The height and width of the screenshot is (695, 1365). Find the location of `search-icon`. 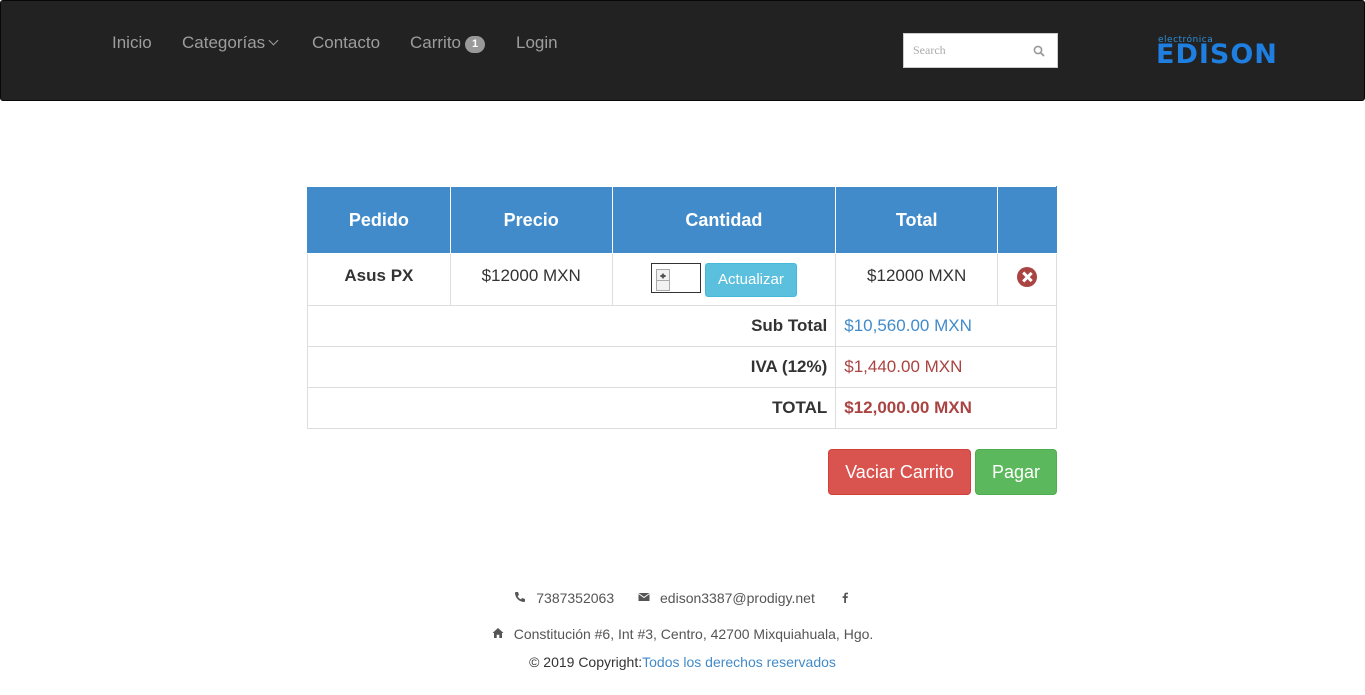

search-icon is located at coordinates (1039, 51).